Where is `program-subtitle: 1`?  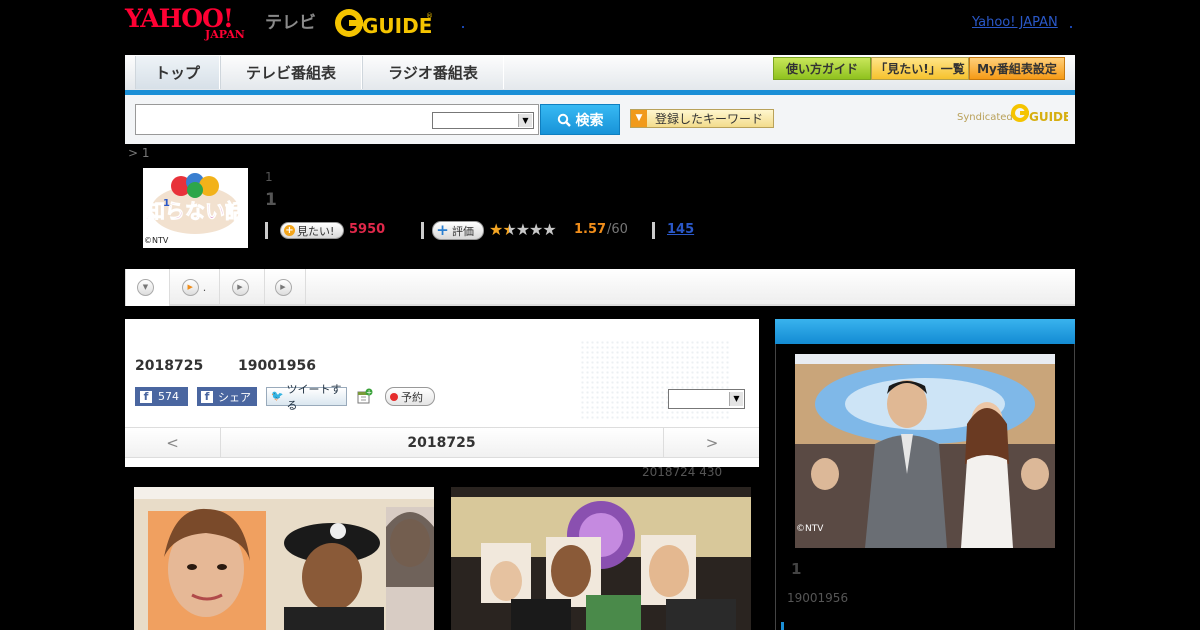 program-subtitle: 1 is located at coordinates (269, 177).